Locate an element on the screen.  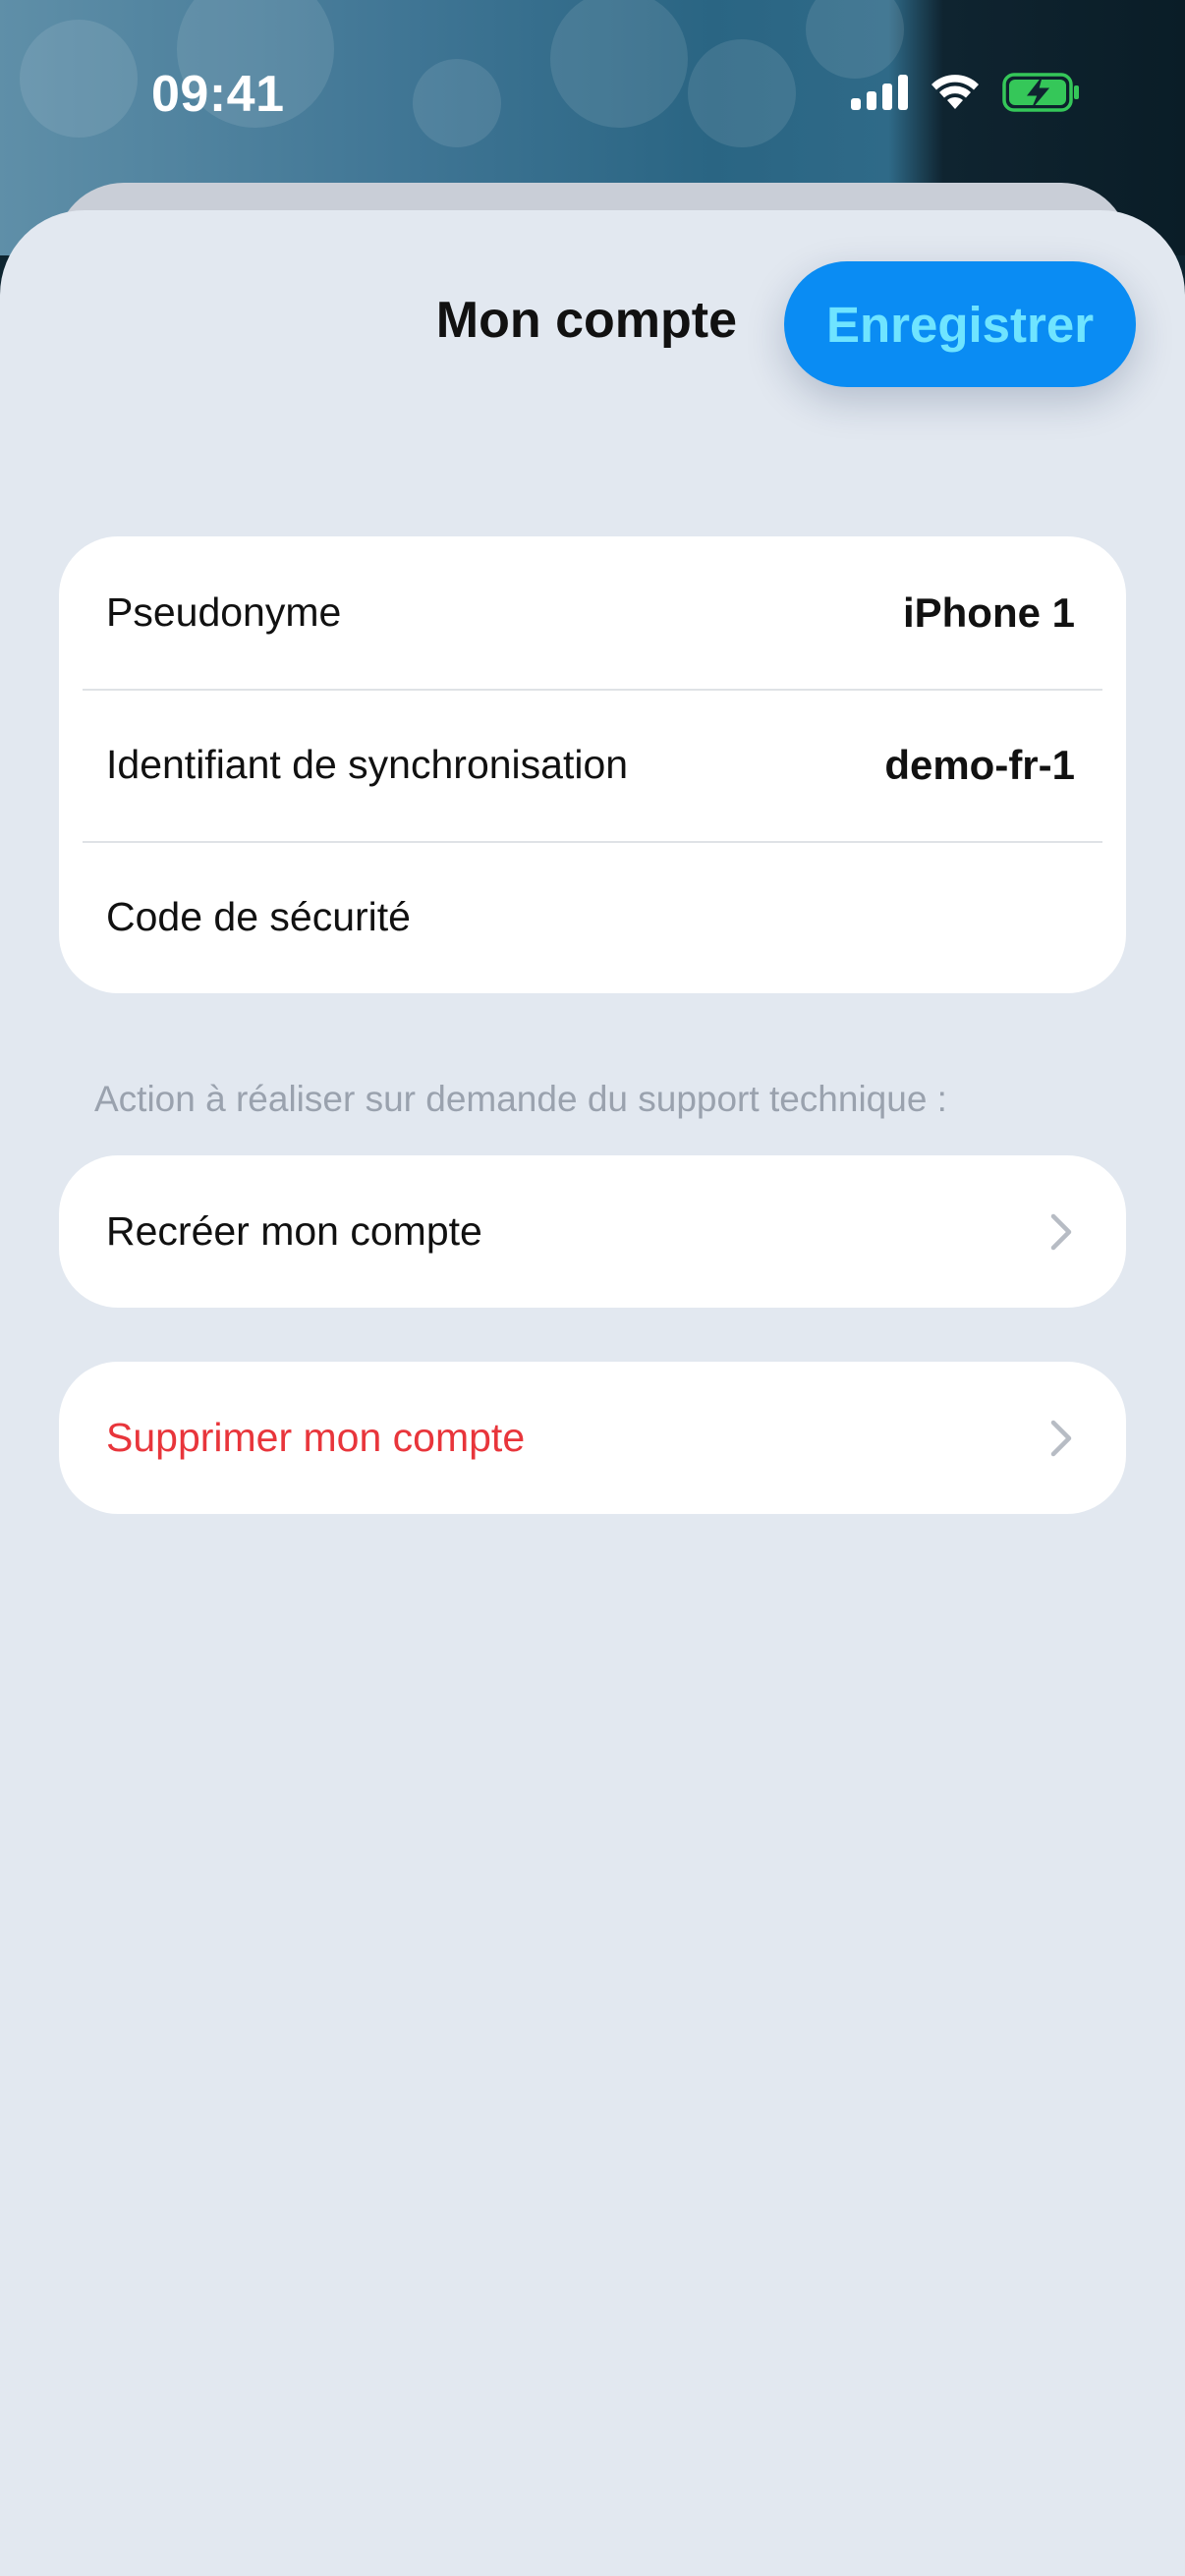
security-code-row: Code de sécurité is located at coordinates (592, 917).